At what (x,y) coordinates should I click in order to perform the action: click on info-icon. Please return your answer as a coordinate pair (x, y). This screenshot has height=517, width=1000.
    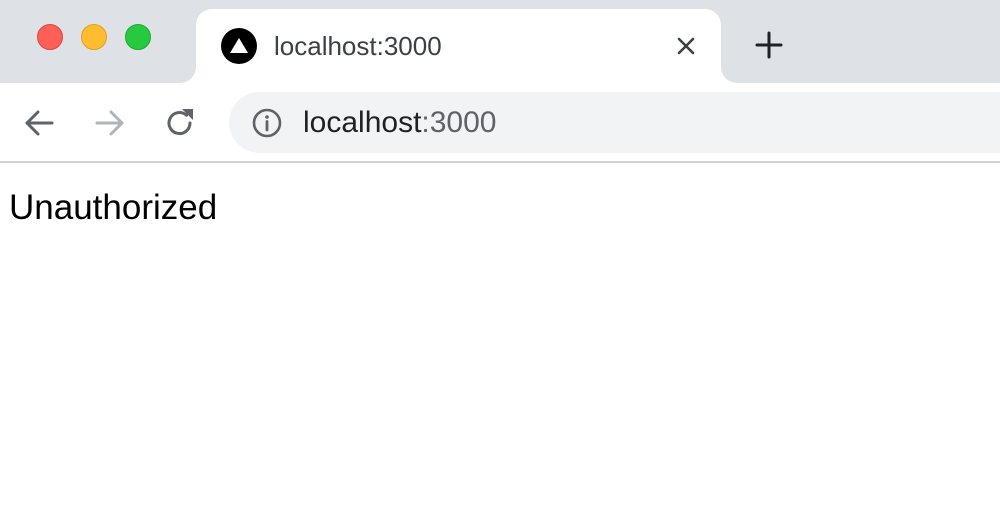
    Looking at the image, I should click on (267, 123).